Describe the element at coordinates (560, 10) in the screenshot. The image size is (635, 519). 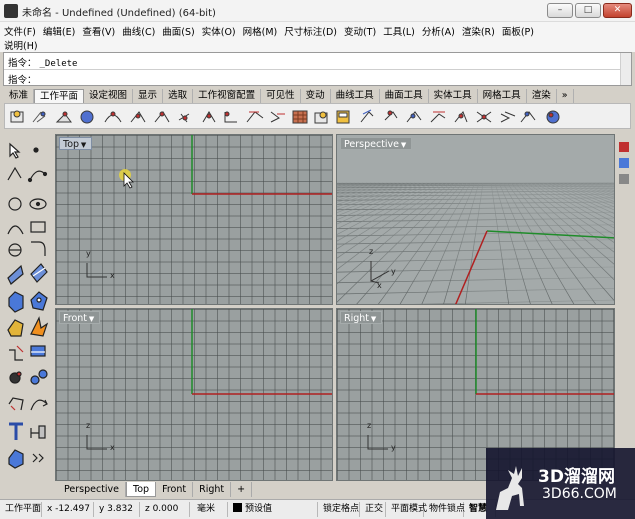
I see `minimize-button: –` at that location.